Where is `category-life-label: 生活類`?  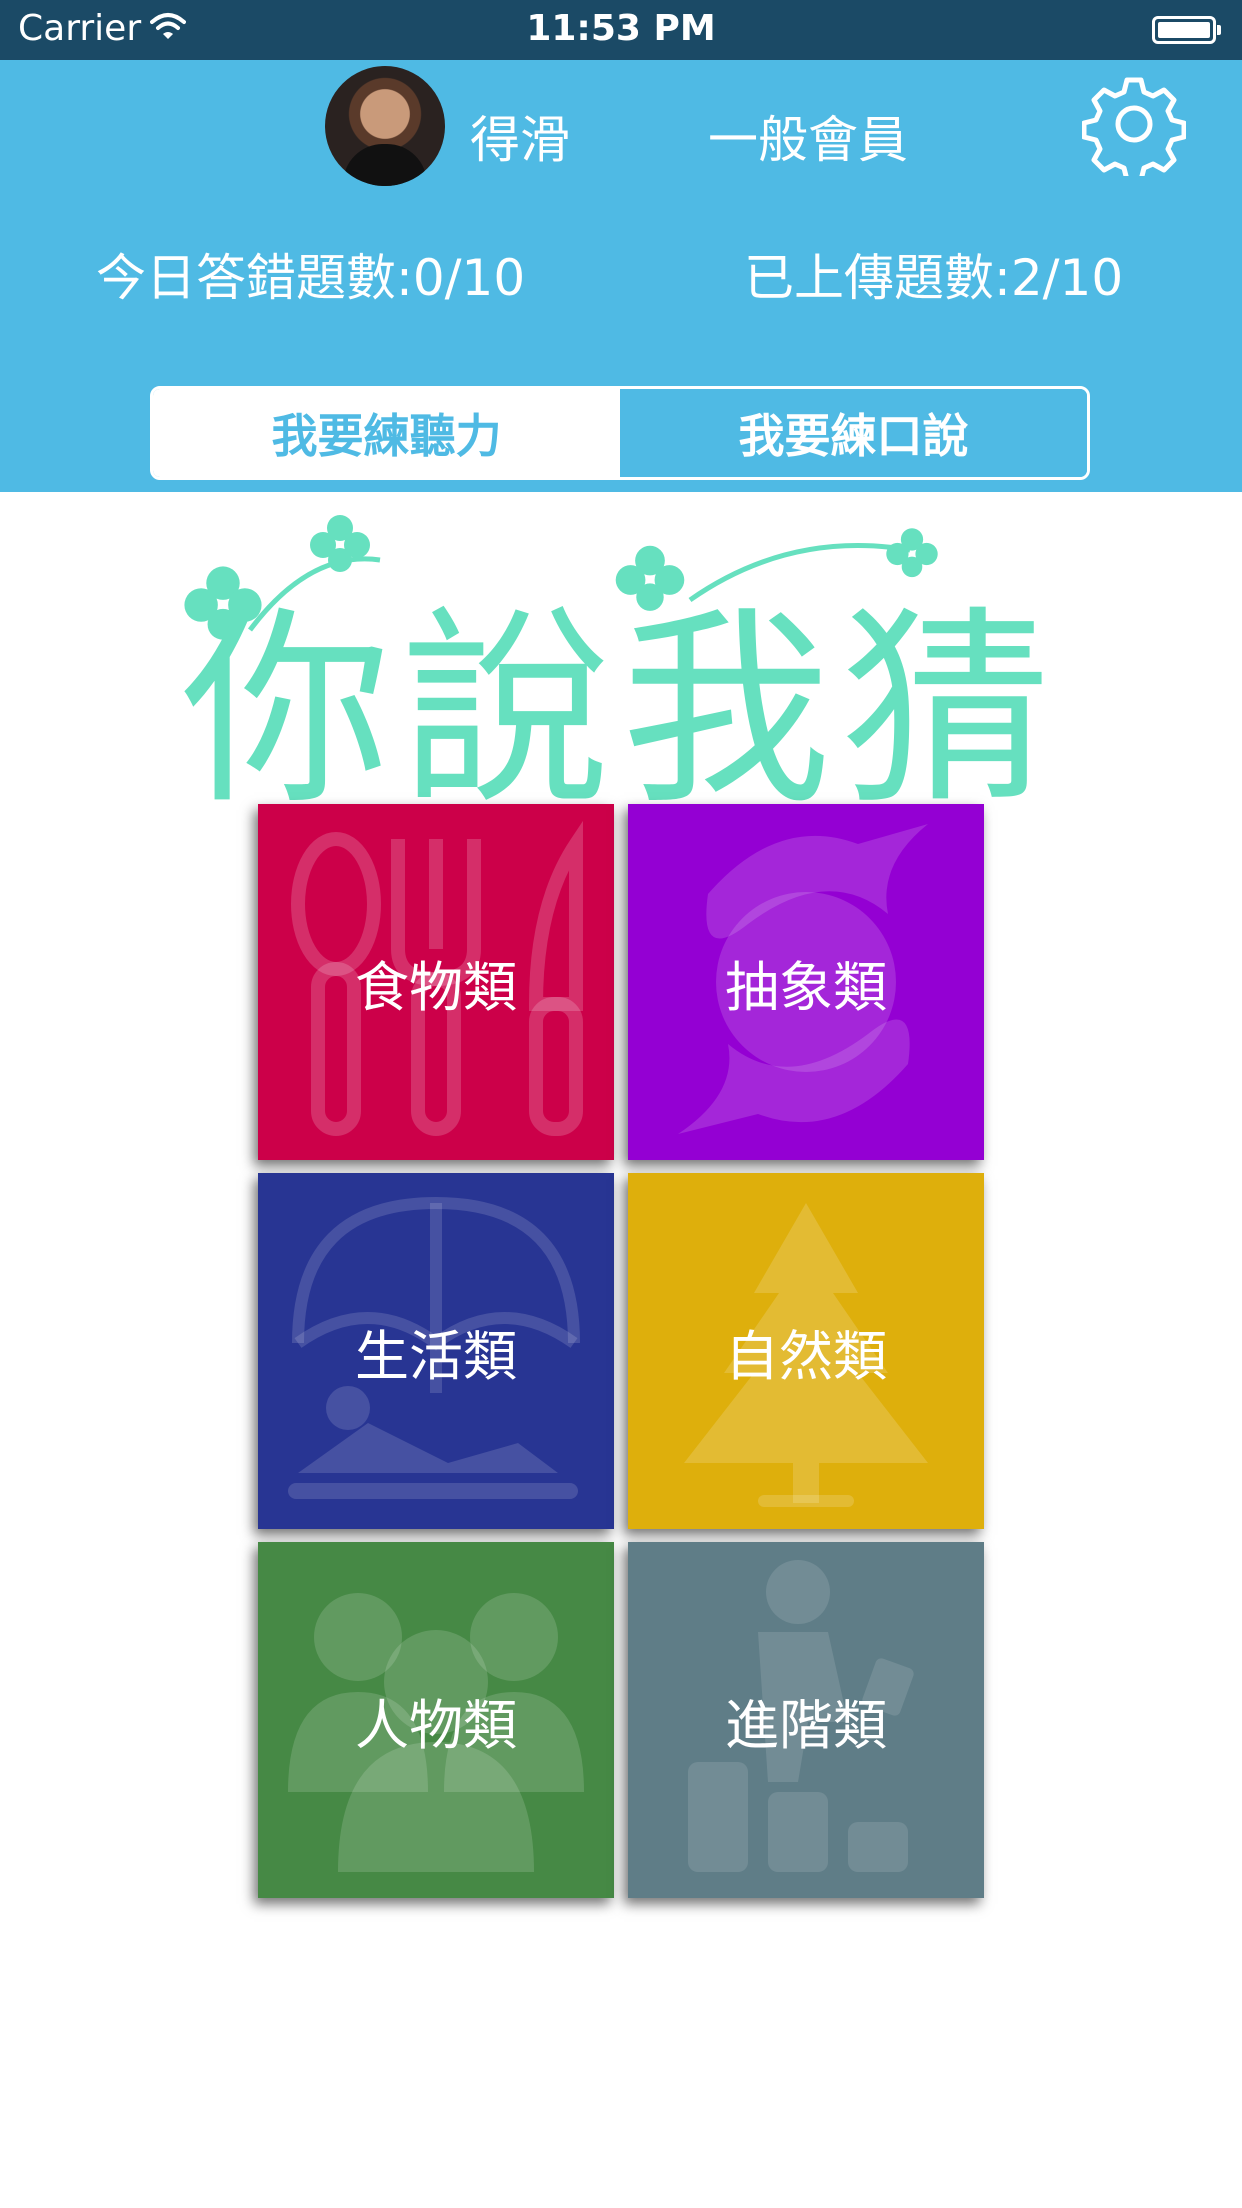
category-life-label: 生活類 is located at coordinates (436, 1356).